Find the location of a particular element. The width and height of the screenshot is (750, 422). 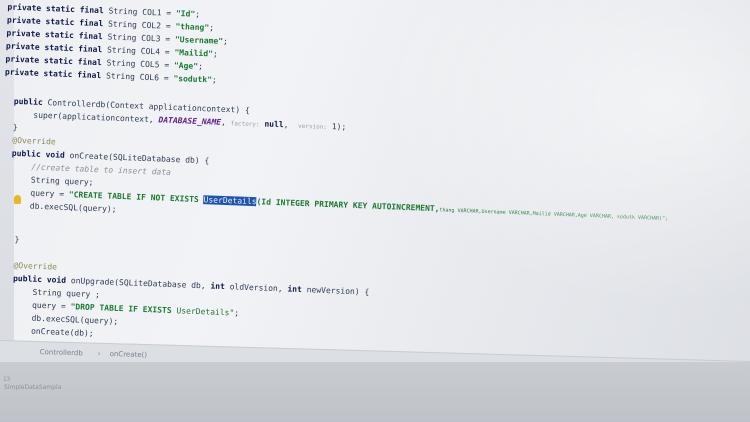

code-token: public is located at coordinates (28, 101).